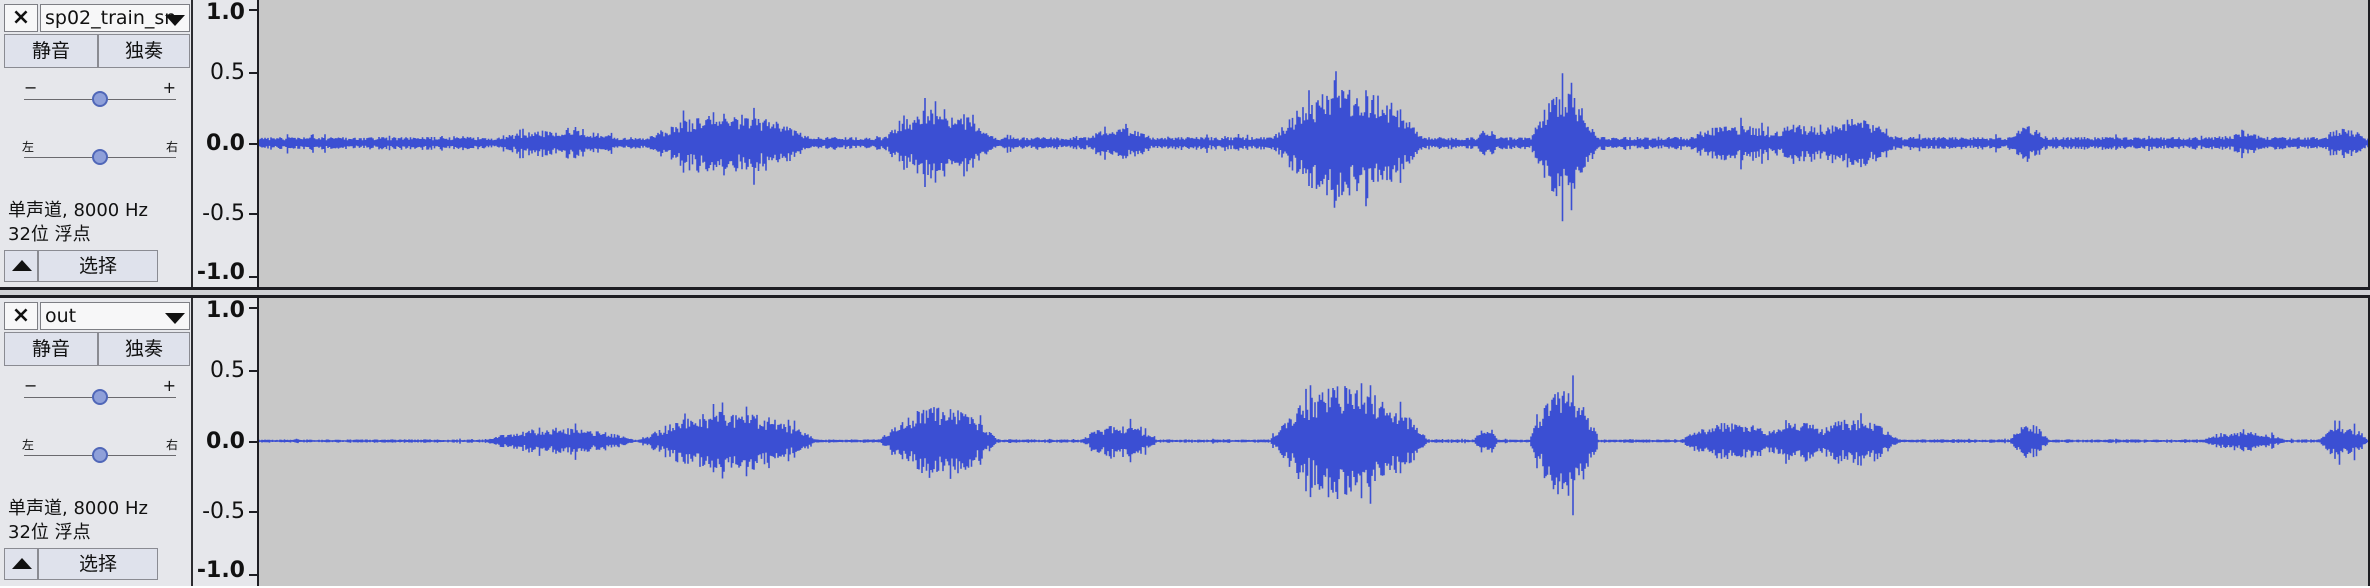 This screenshot has height=588, width=2370. What do you see at coordinates (111, 18) in the screenshot?
I see `track-name-label: sp02_train_sn` at bounding box center [111, 18].